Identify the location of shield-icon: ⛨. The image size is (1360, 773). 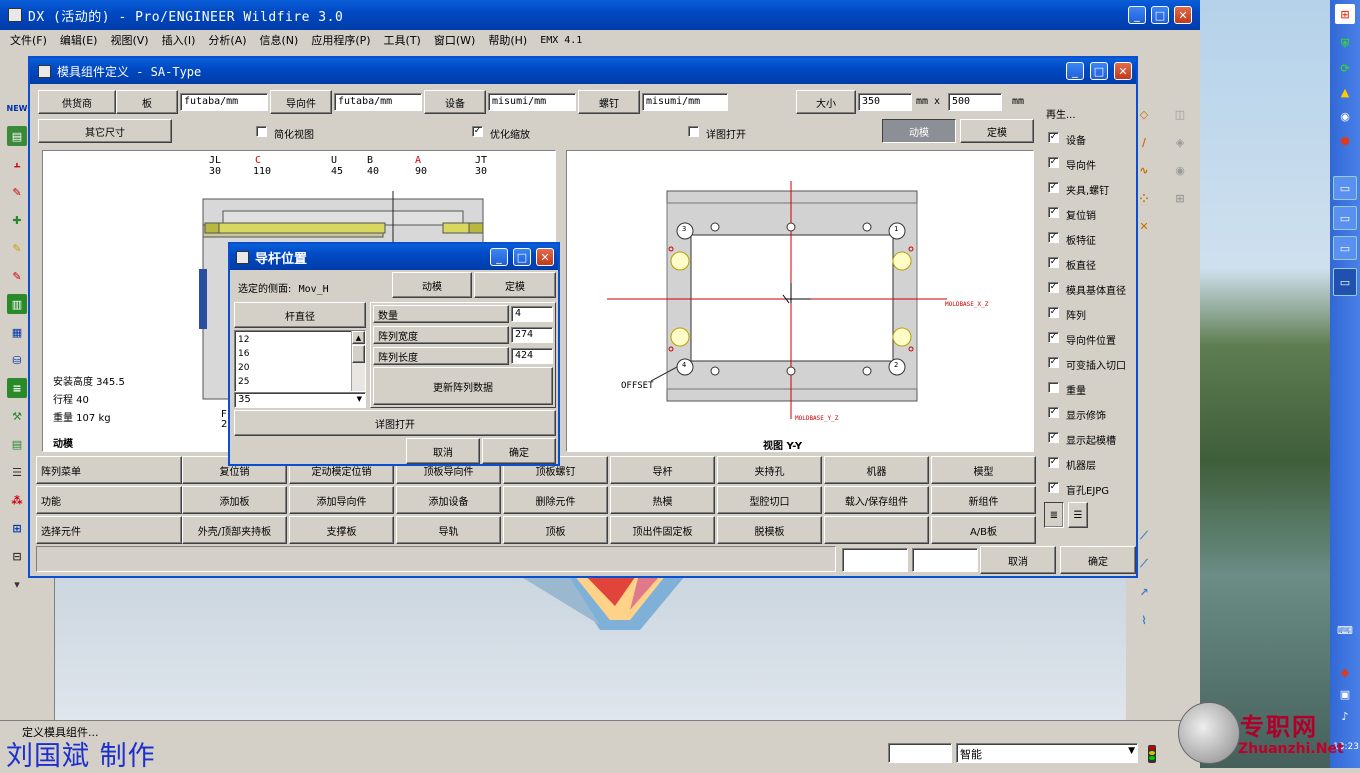
(1345, 44).